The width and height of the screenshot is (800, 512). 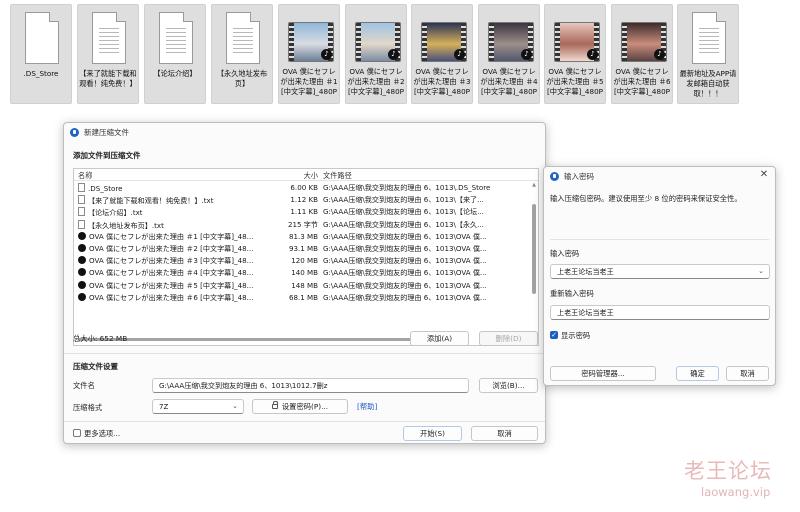 I want to click on desktop-file-7: ♪ OVA 僕にセフレが出来た理由 ＃3 [中文字幕]_480P, so click(x=442, y=54).